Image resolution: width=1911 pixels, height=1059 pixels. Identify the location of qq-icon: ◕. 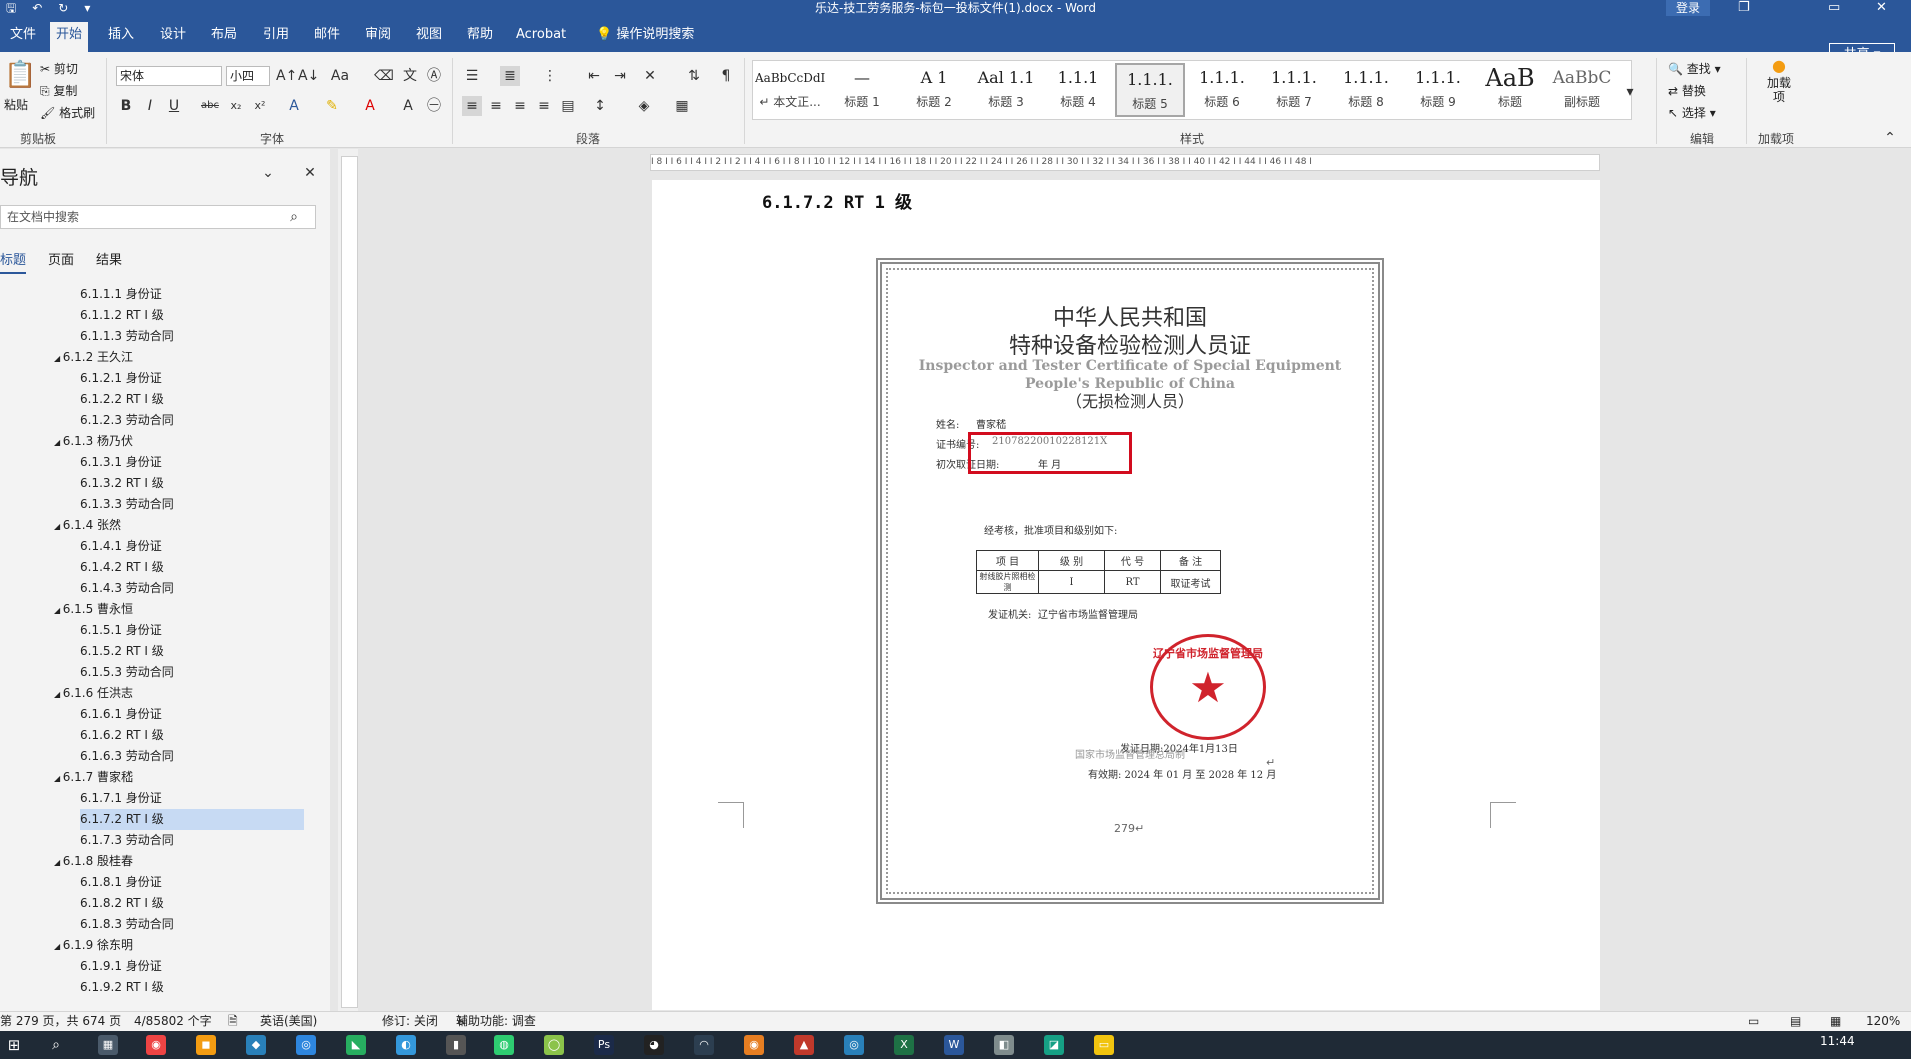
(654, 1045).